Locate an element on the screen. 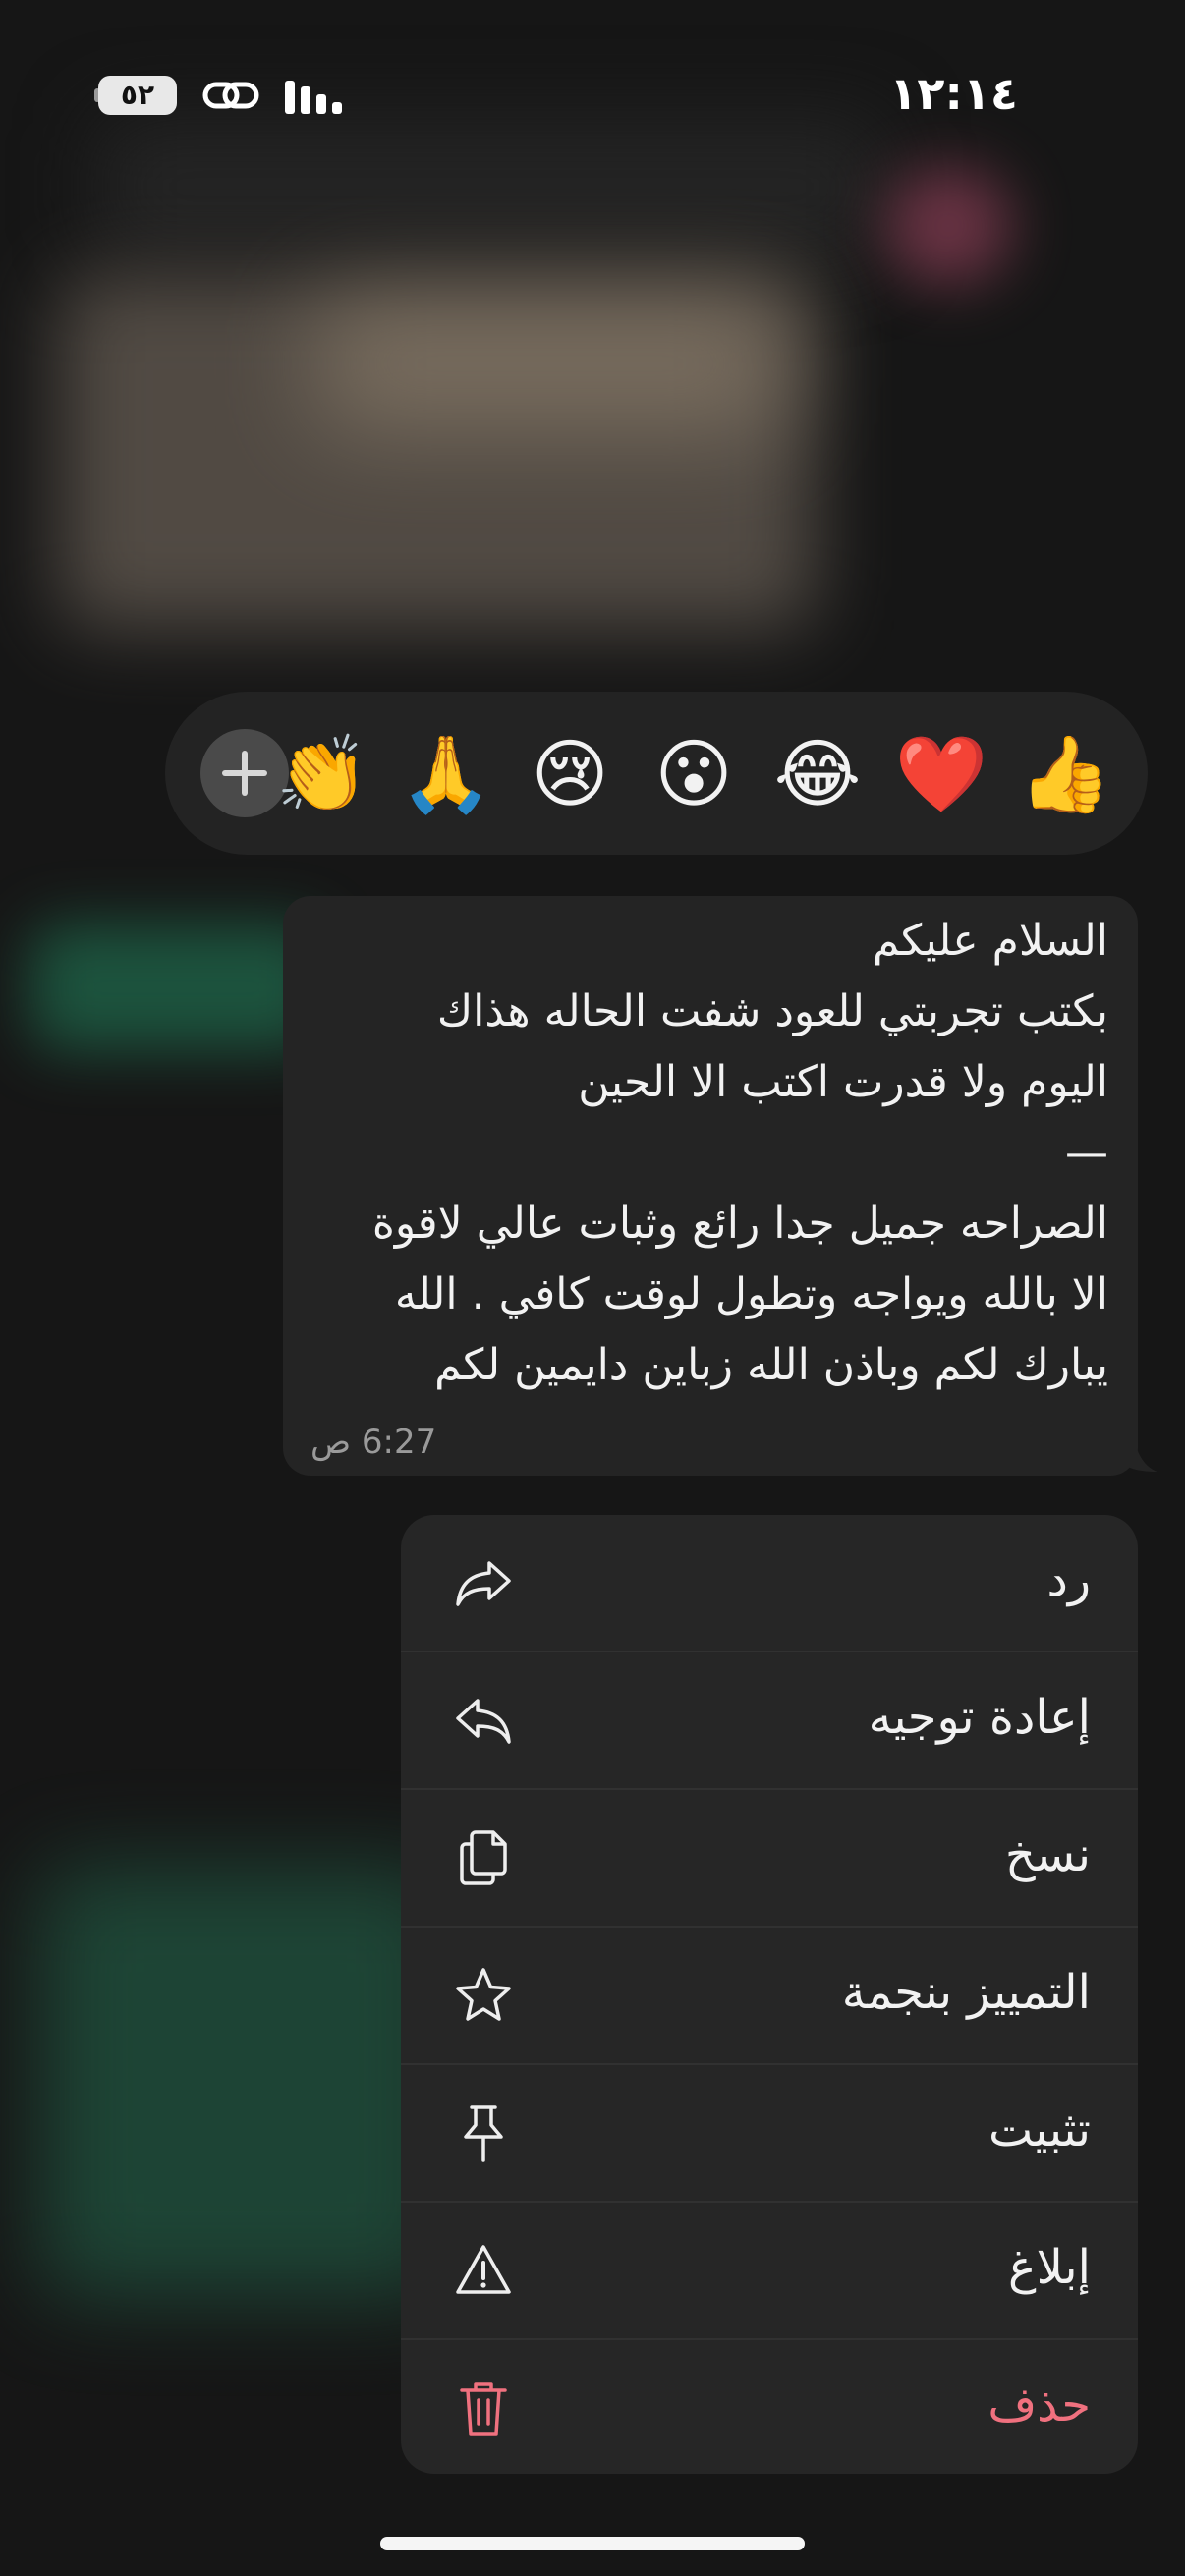 This screenshot has width=1185, height=2576. menu-item-copy: نسخ is located at coordinates (770, 1859).